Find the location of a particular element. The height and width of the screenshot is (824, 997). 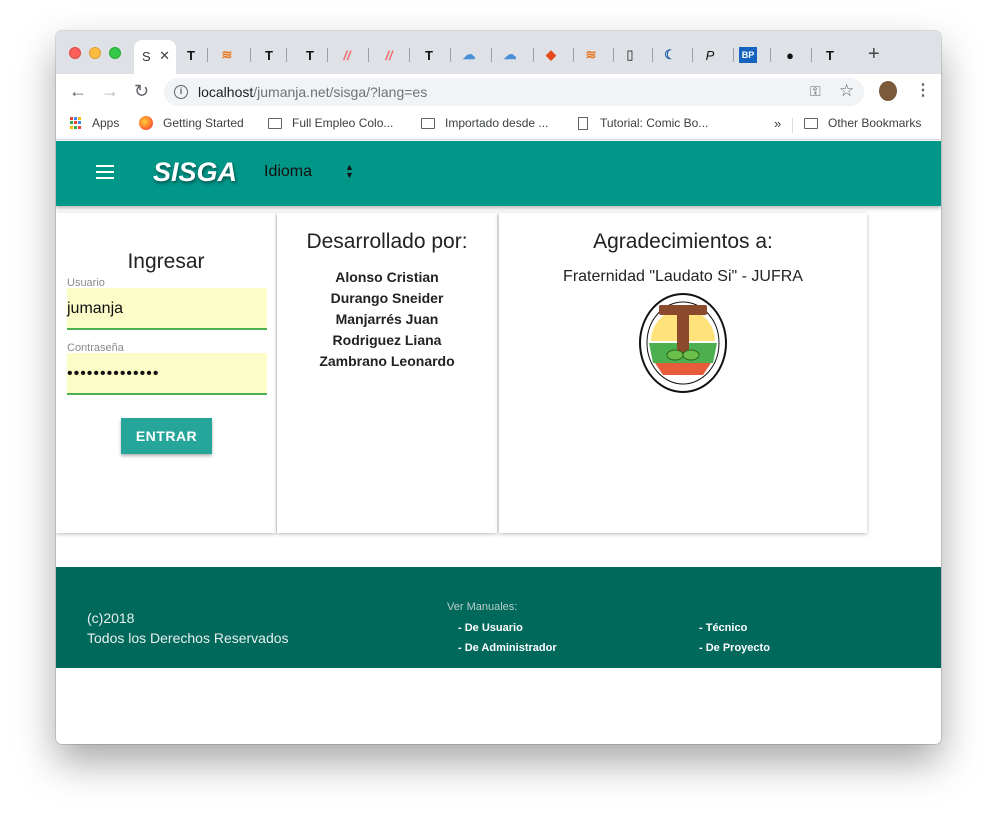

tab-active: S ✕ is located at coordinates (155, 57).